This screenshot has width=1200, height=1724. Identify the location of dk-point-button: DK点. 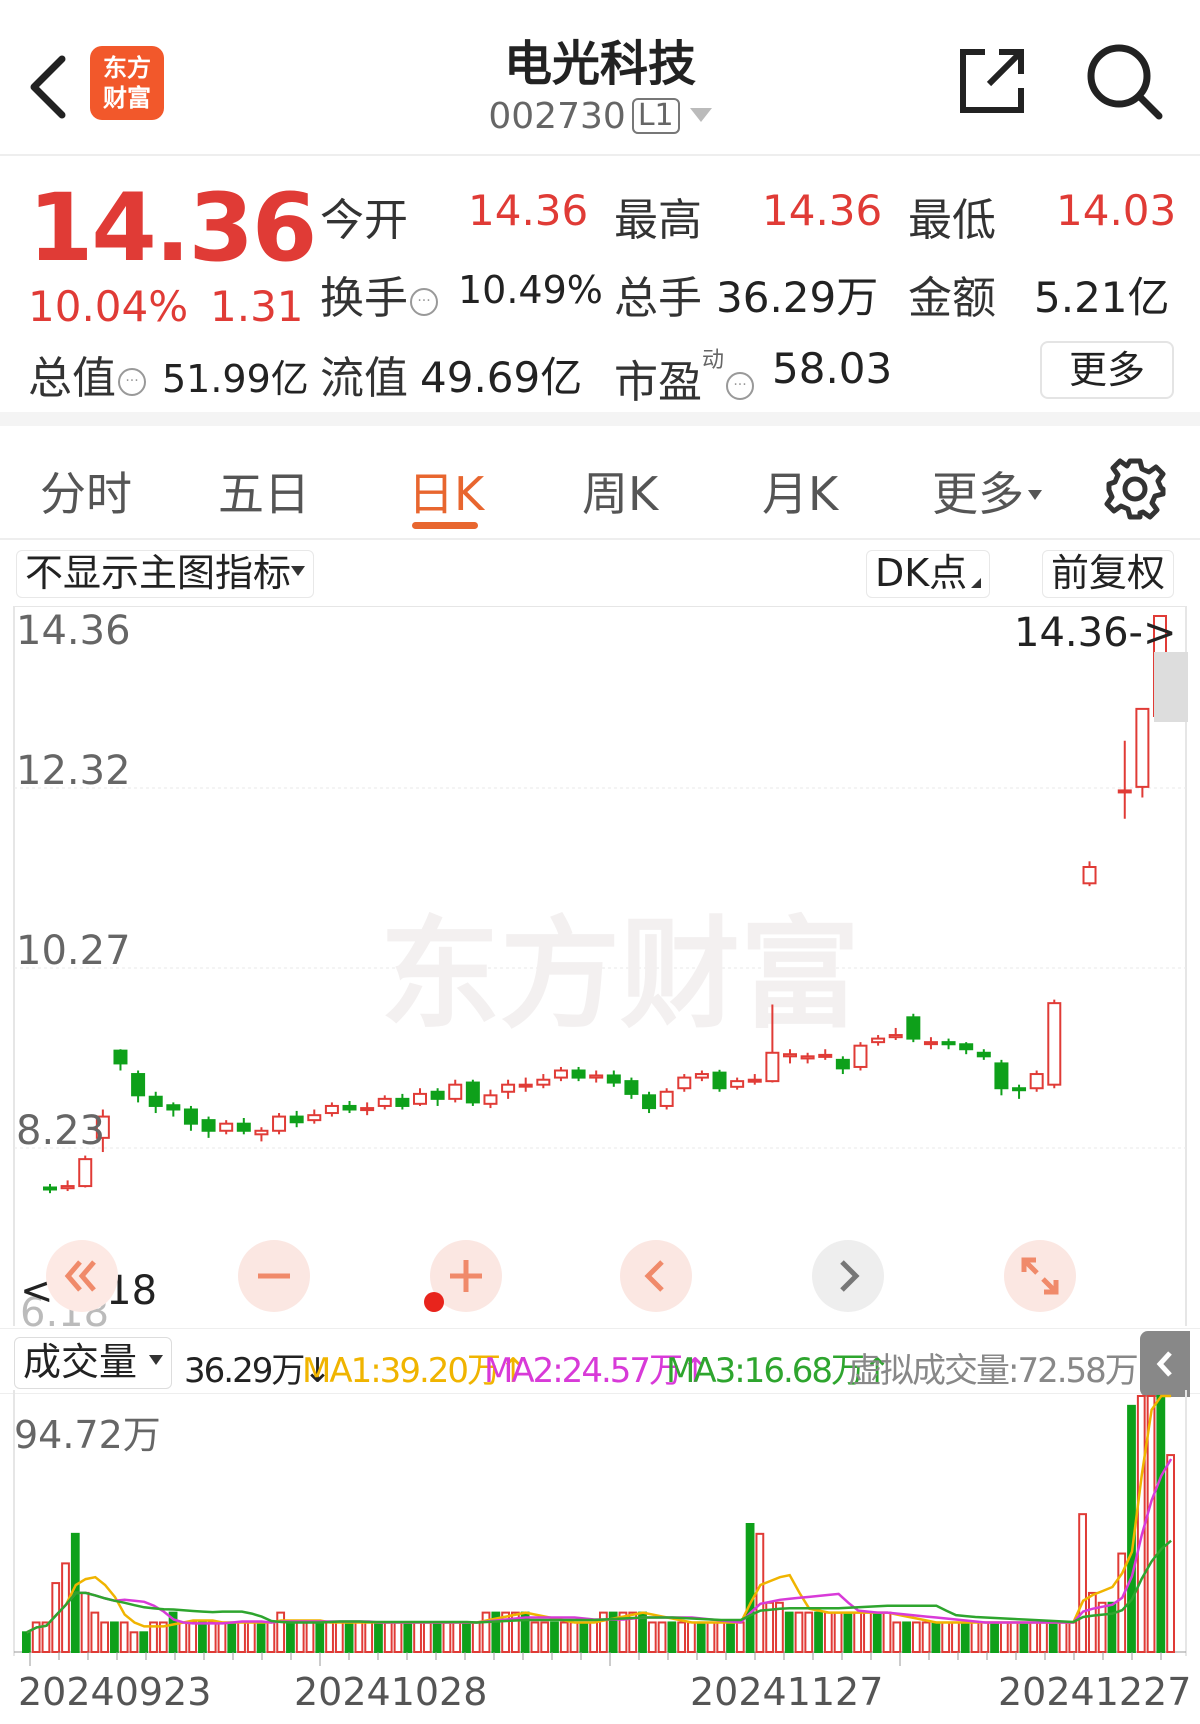
(928, 574).